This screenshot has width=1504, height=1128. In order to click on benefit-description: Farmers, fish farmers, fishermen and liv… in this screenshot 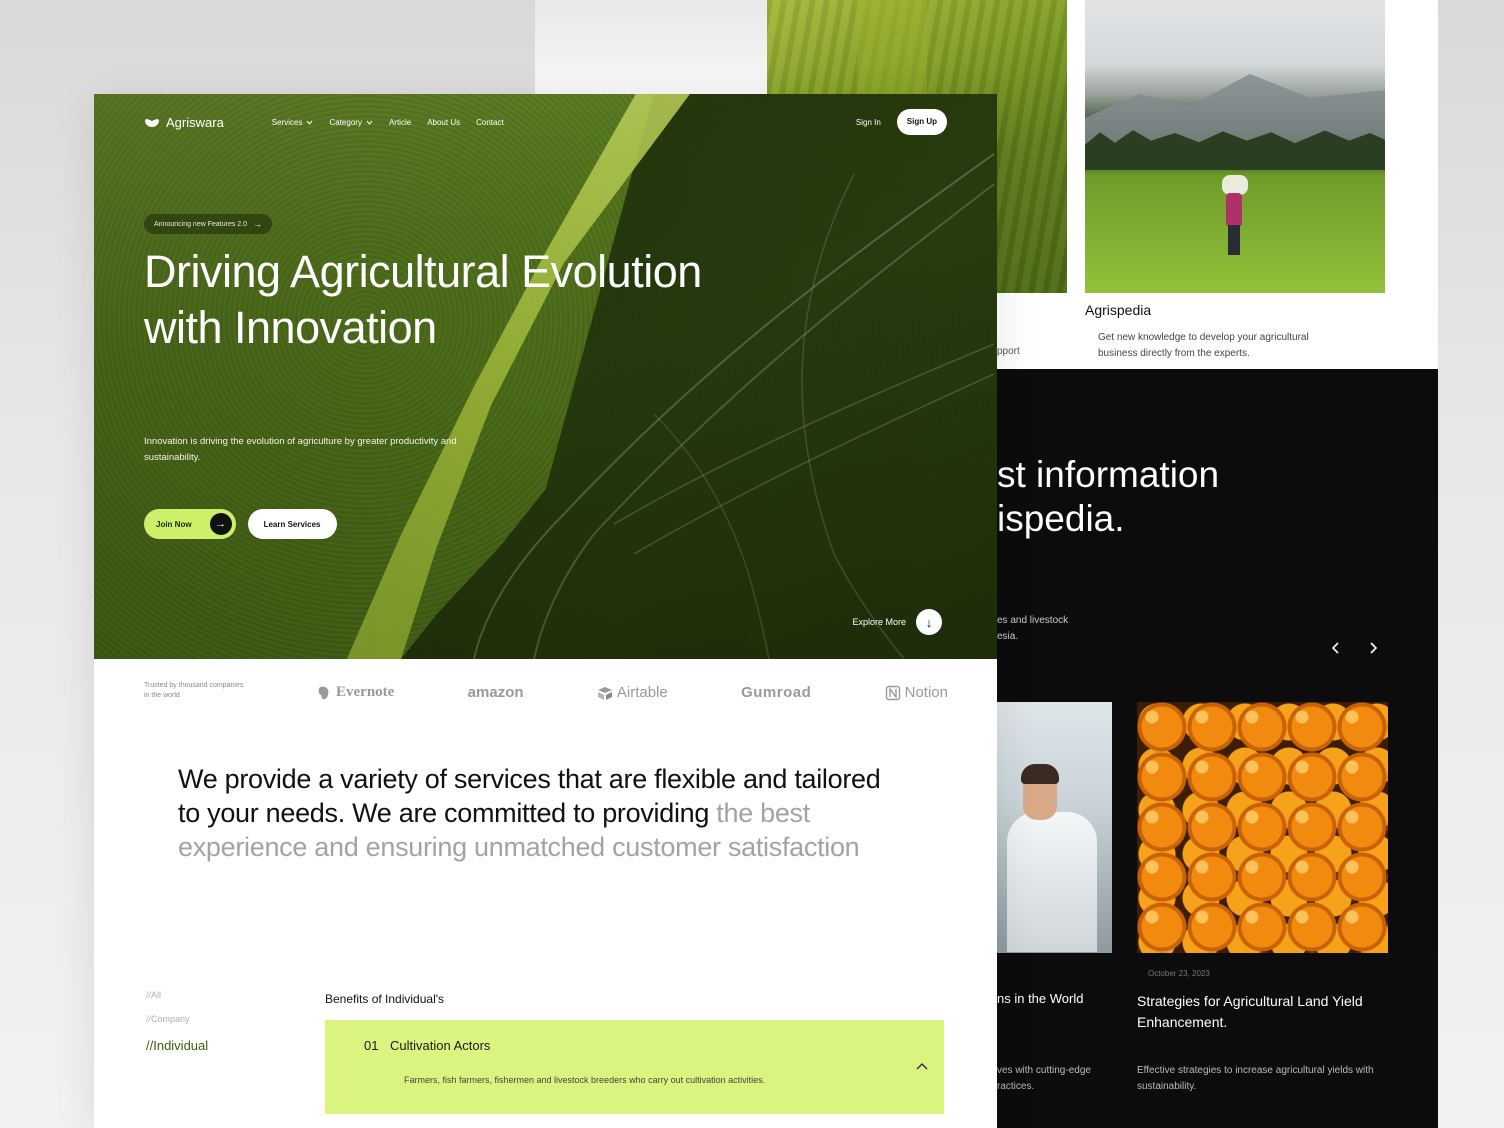, I will do `click(585, 1080)`.